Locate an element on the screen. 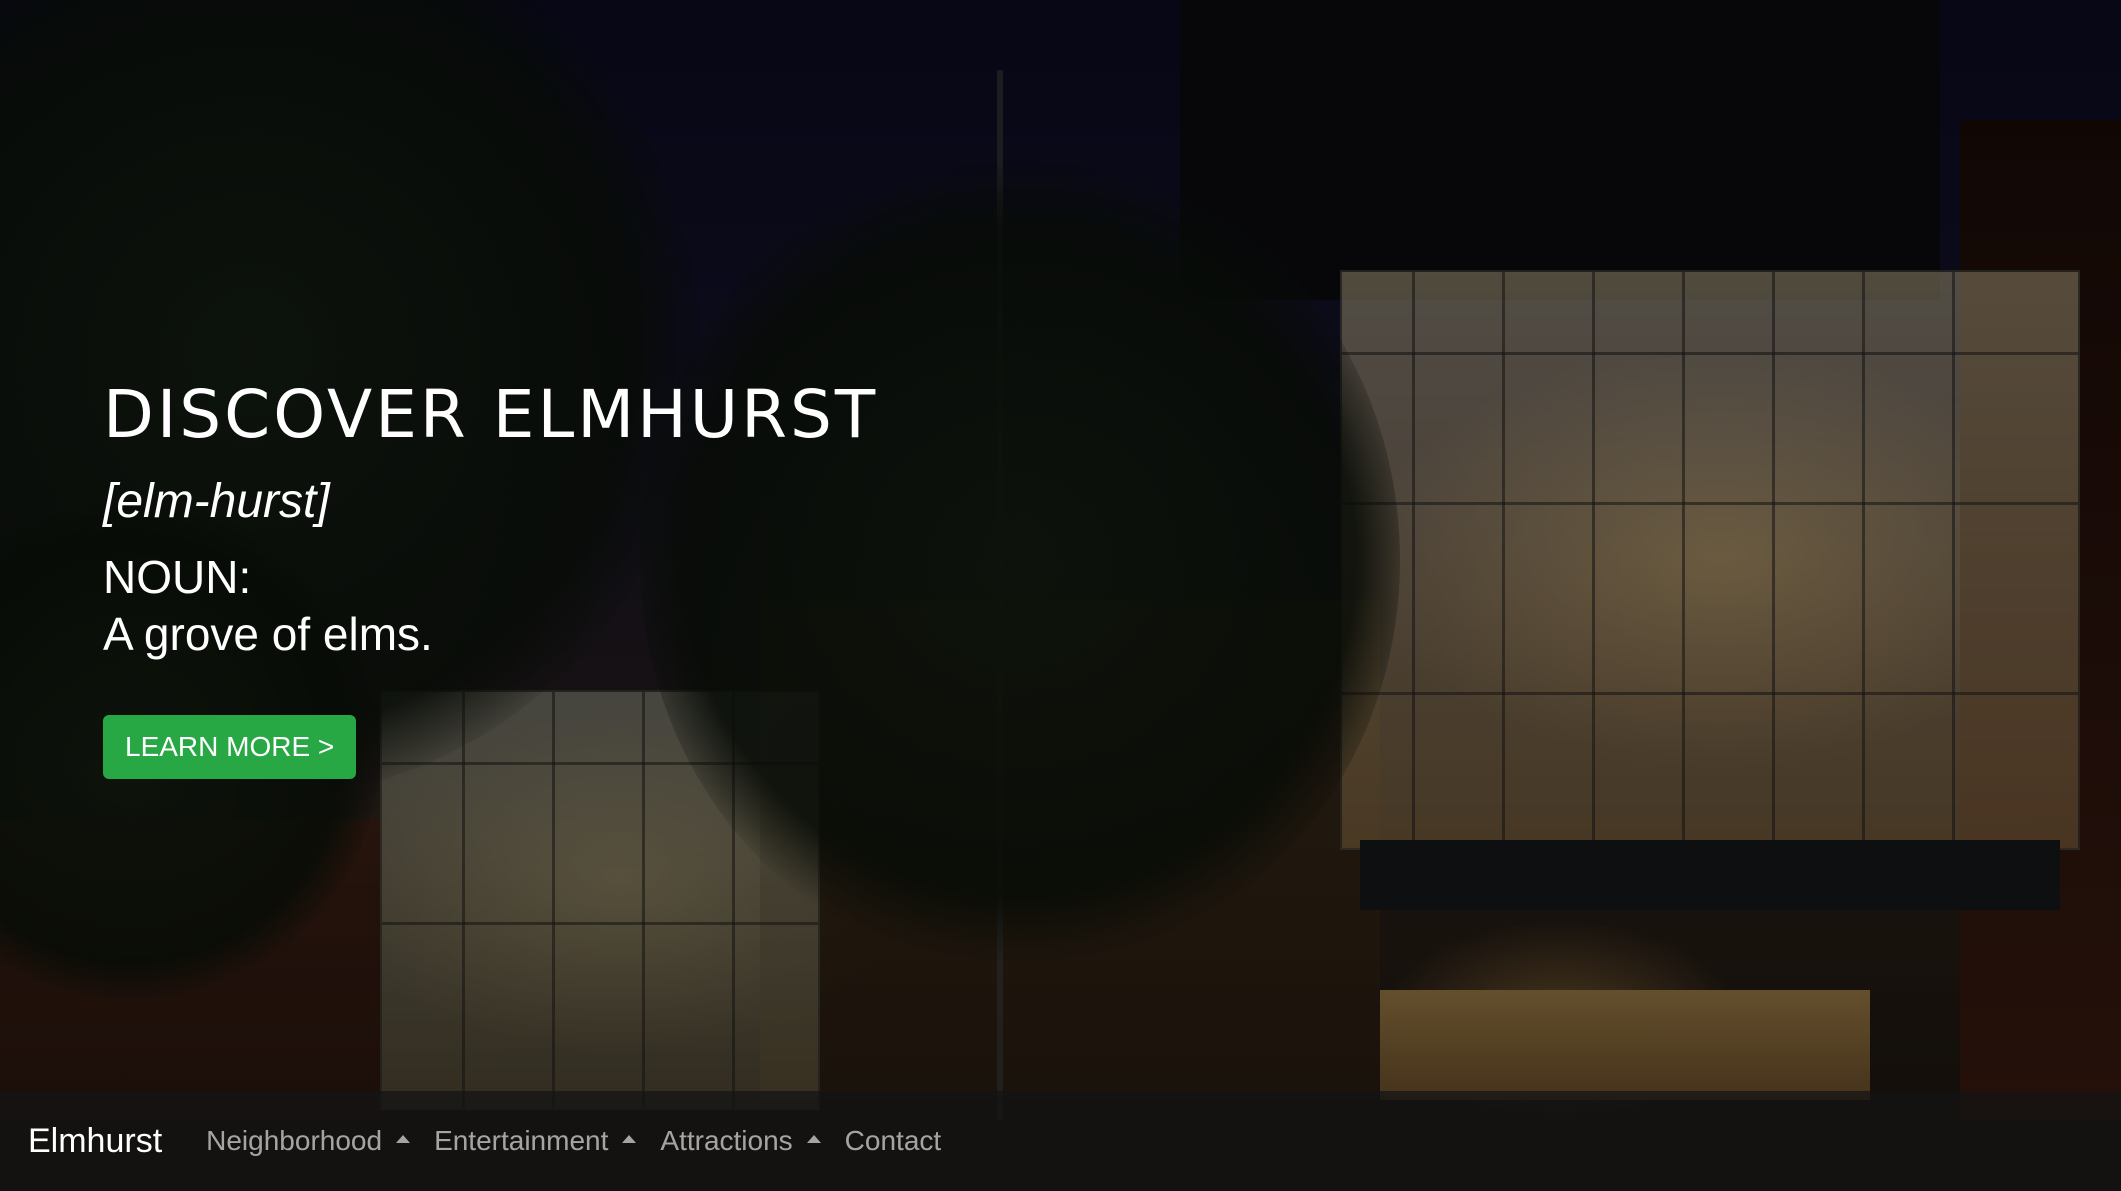 The width and height of the screenshot is (2121, 1191). nav-item-contact: Contact is located at coordinates (893, 1141).